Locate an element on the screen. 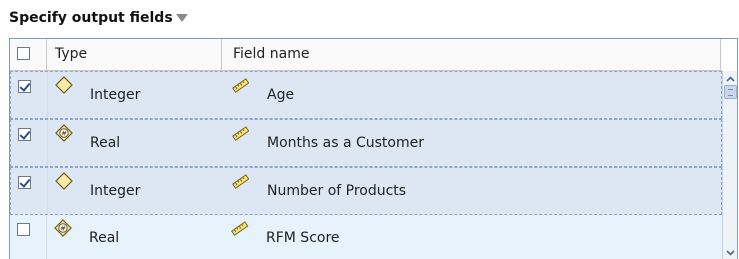 This screenshot has width=739, height=259. chevron-down-icon is located at coordinates (730, 252).